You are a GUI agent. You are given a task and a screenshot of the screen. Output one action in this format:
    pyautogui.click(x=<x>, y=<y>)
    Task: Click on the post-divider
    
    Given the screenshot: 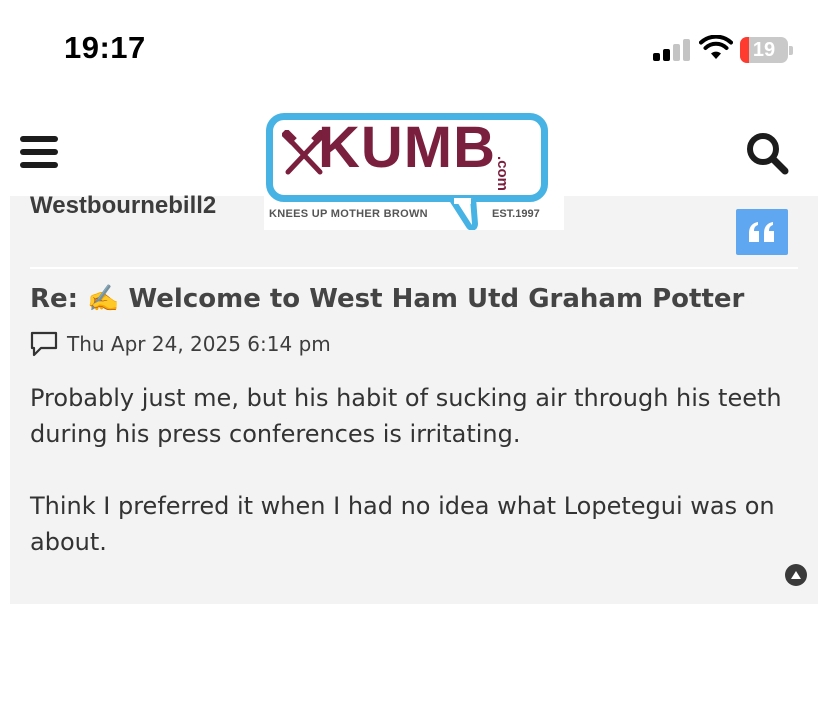 What is the action you would take?
    pyautogui.click(x=414, y=268)
    